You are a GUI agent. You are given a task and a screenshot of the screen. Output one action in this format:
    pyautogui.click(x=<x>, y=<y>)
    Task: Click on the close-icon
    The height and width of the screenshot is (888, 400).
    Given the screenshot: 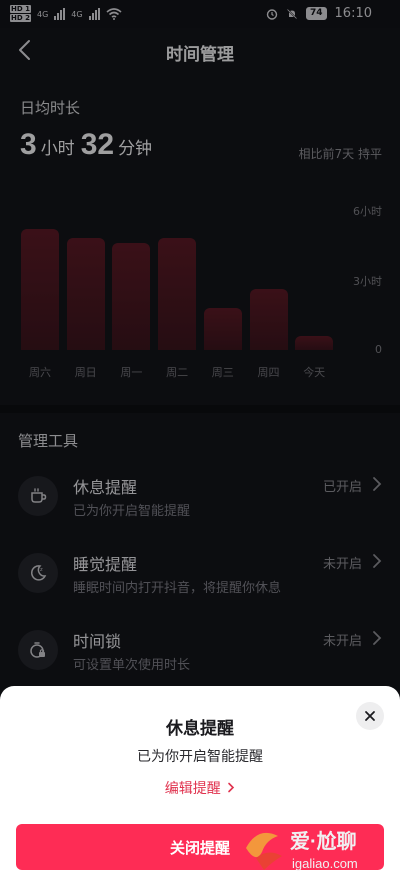 What is the action you would take?
    pyautogui.click(x=370, y=716)
    